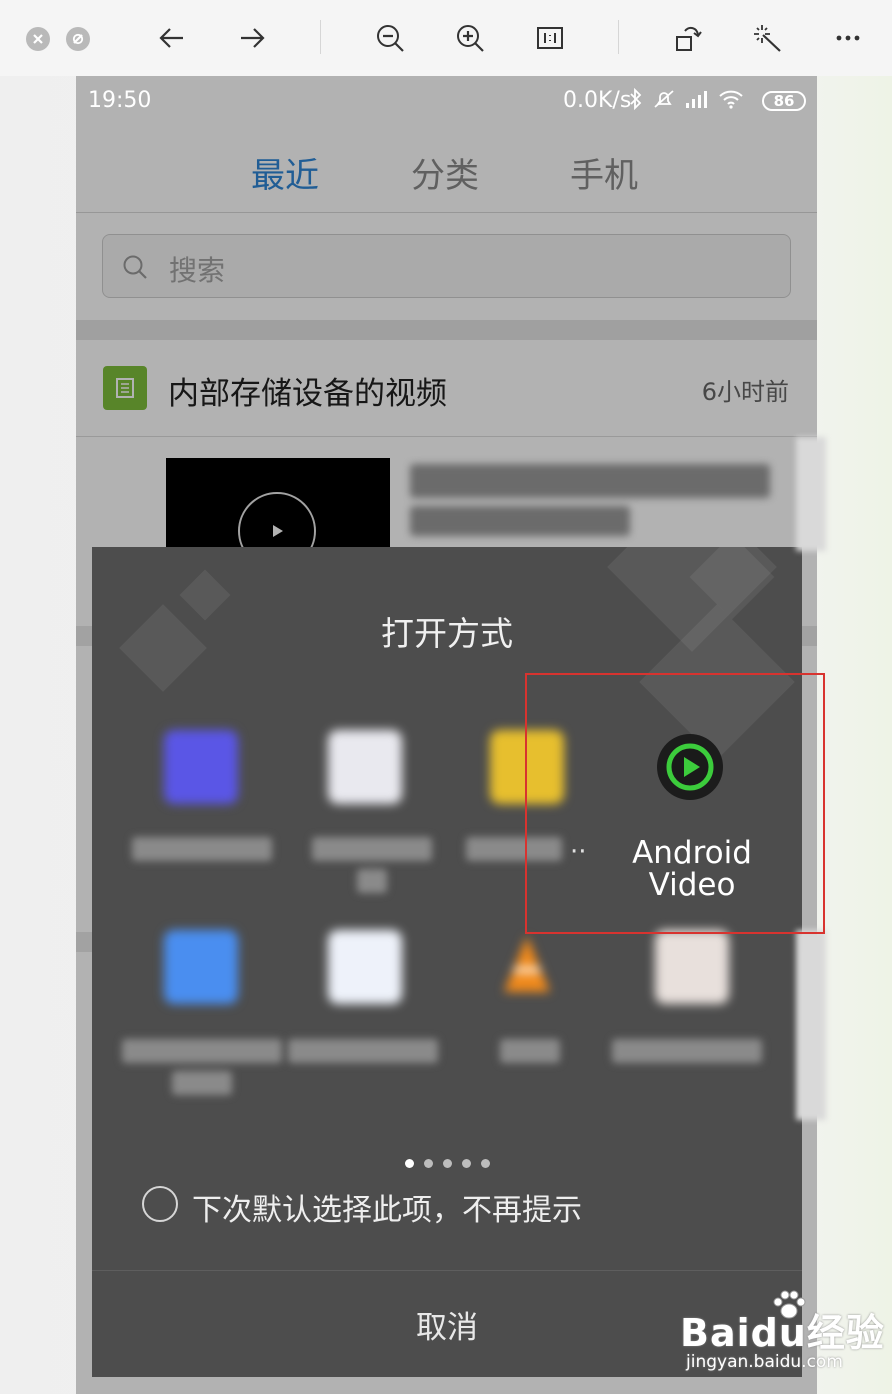 This screenshot has height=1394, width=892. I want to click on battery-indicator: 86, so click(784, 101).